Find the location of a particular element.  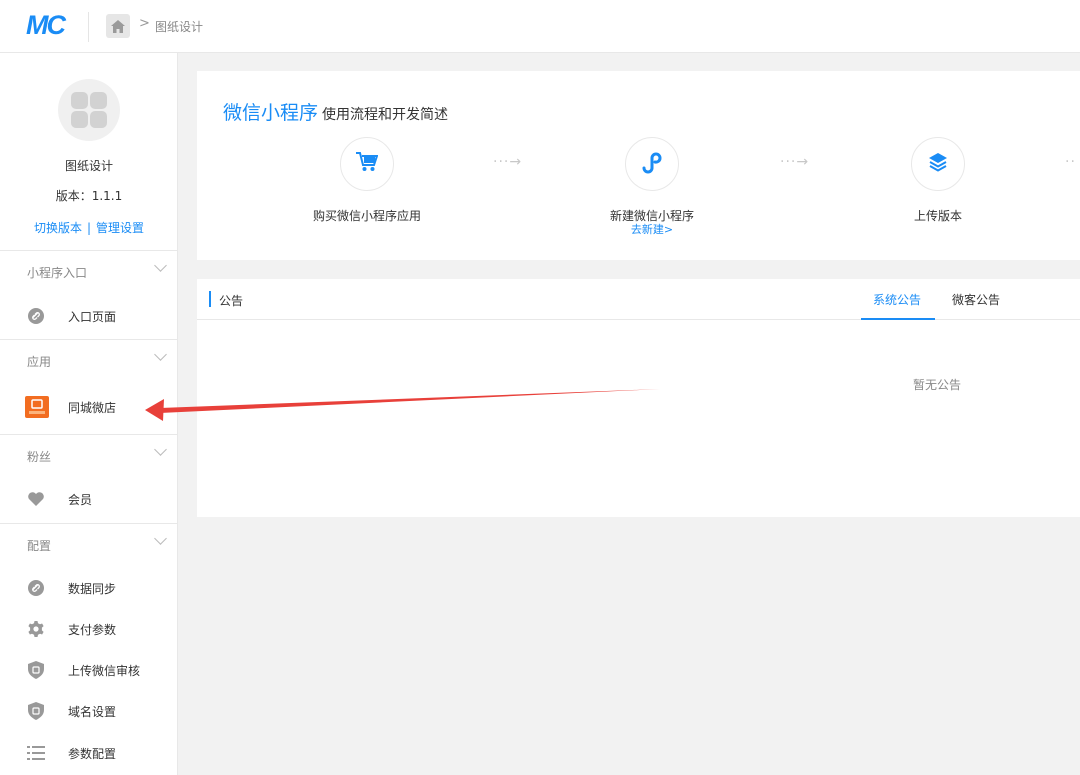

breadcrumb-current: 图纸设计 is located at coordinates (179, 26).